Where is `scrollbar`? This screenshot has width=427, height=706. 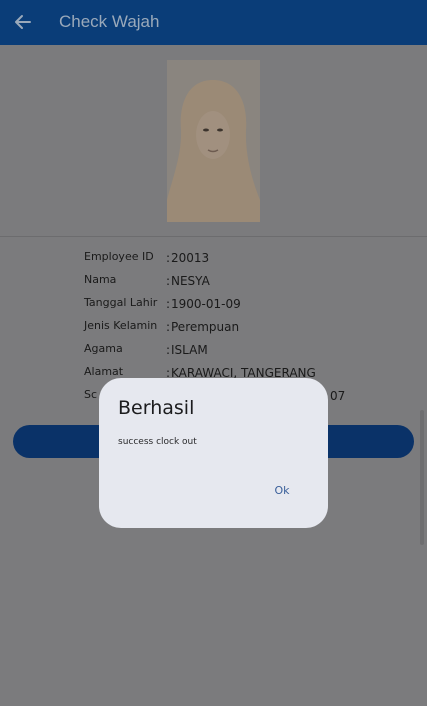
scrollbar is located at coordinates (422, 477).